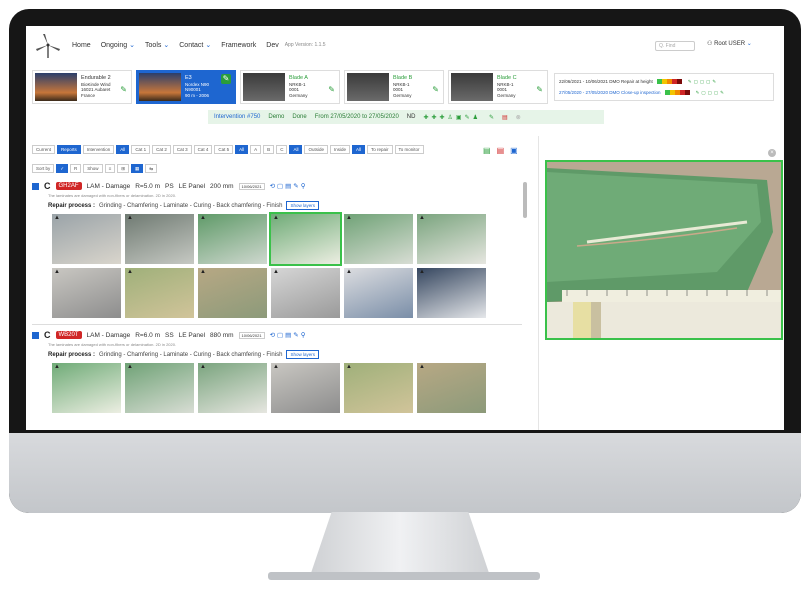 Image resolution: width=808 pixels, height=596 pixels. Describe the element at coordinates (224, 149) in the screenshot. I see `filter-button: Cat 5` at that location.